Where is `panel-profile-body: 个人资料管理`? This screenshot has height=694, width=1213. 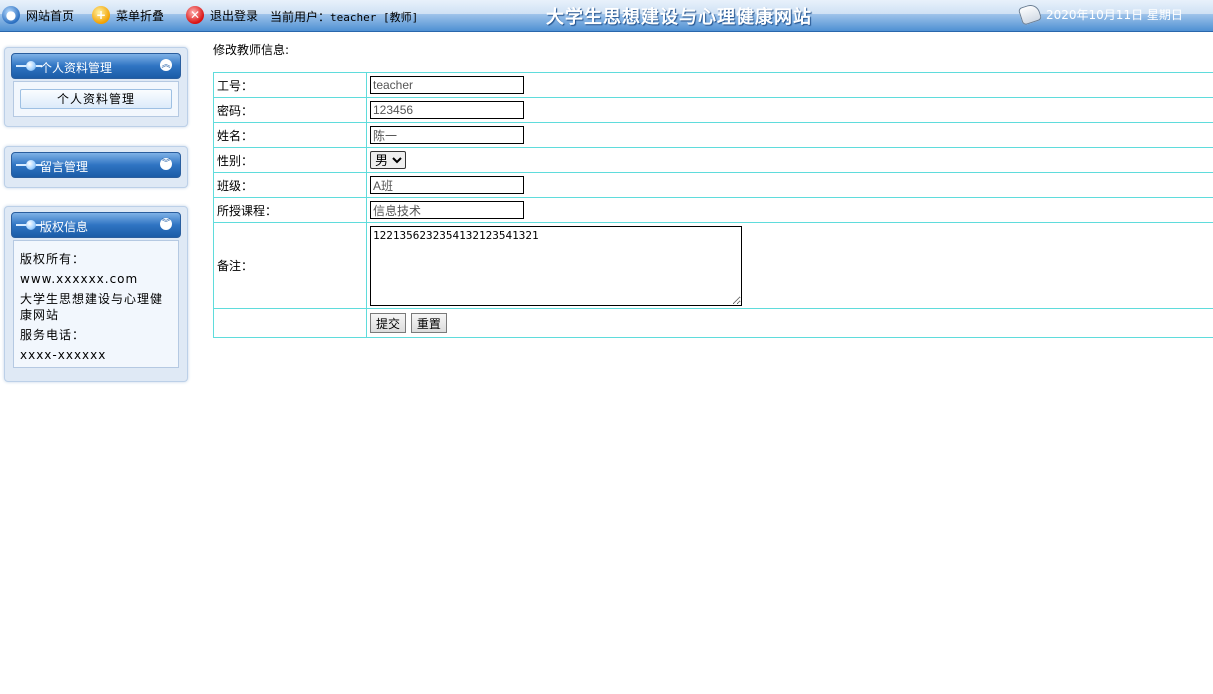
panel-profile-body: 个人资料管理 is located at coordinates (96, 99).